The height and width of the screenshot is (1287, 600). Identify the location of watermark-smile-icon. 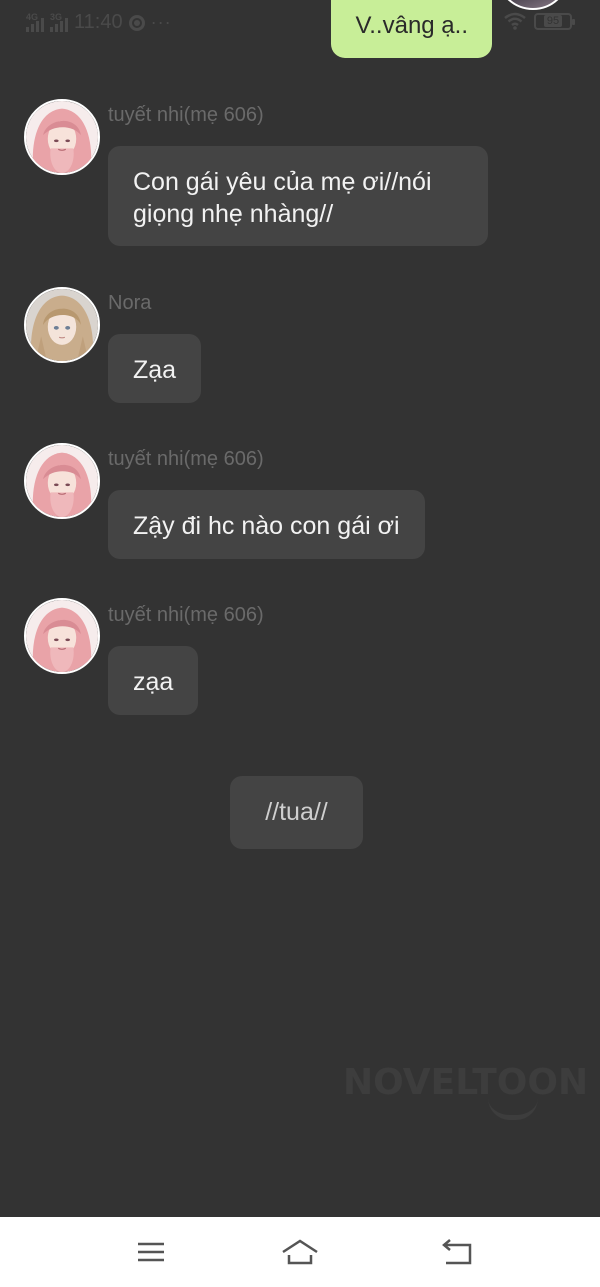
(513, 1109).